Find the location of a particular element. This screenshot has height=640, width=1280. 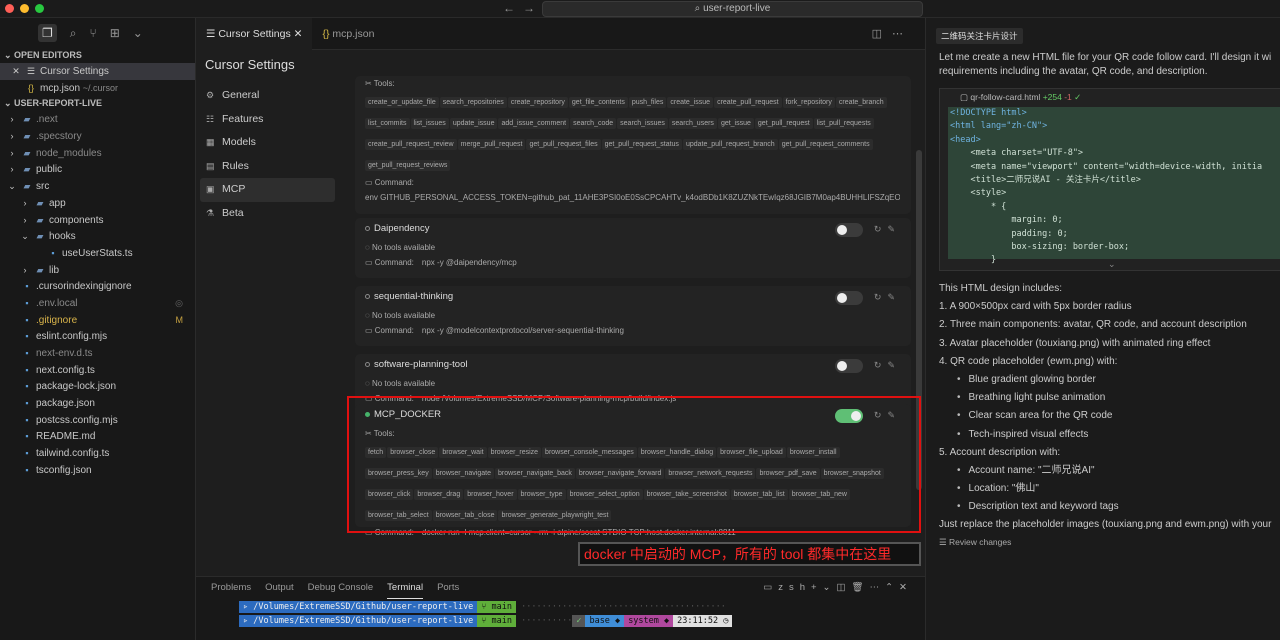

project-title: ⌄ USER-REPORT-LIVE is located at coordinates (97, 103).